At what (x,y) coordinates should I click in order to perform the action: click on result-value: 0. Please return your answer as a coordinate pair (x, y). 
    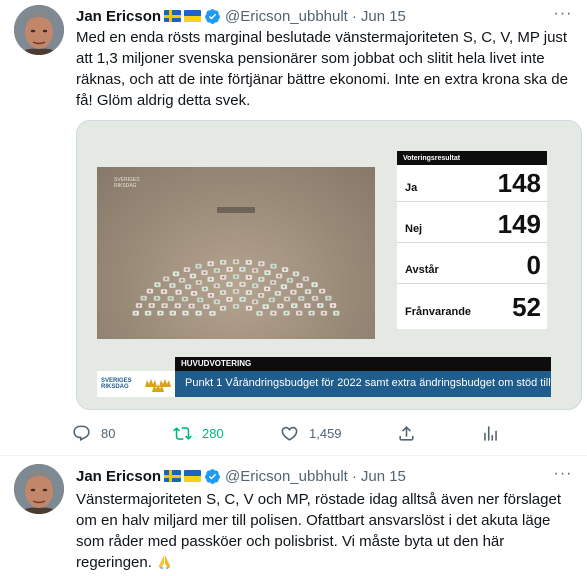
    Looking at the image, I should click on (533, 265).